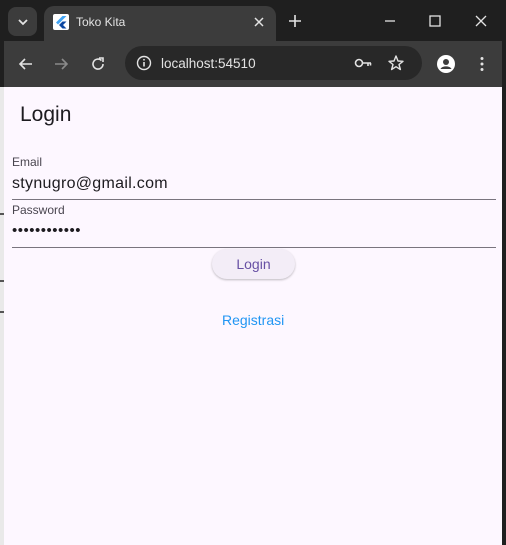 The width and height of the screenshot is (506, 545). Describe the element at coordinates (481, 21) in the screenshot. I see `close-window-icon` at that location.